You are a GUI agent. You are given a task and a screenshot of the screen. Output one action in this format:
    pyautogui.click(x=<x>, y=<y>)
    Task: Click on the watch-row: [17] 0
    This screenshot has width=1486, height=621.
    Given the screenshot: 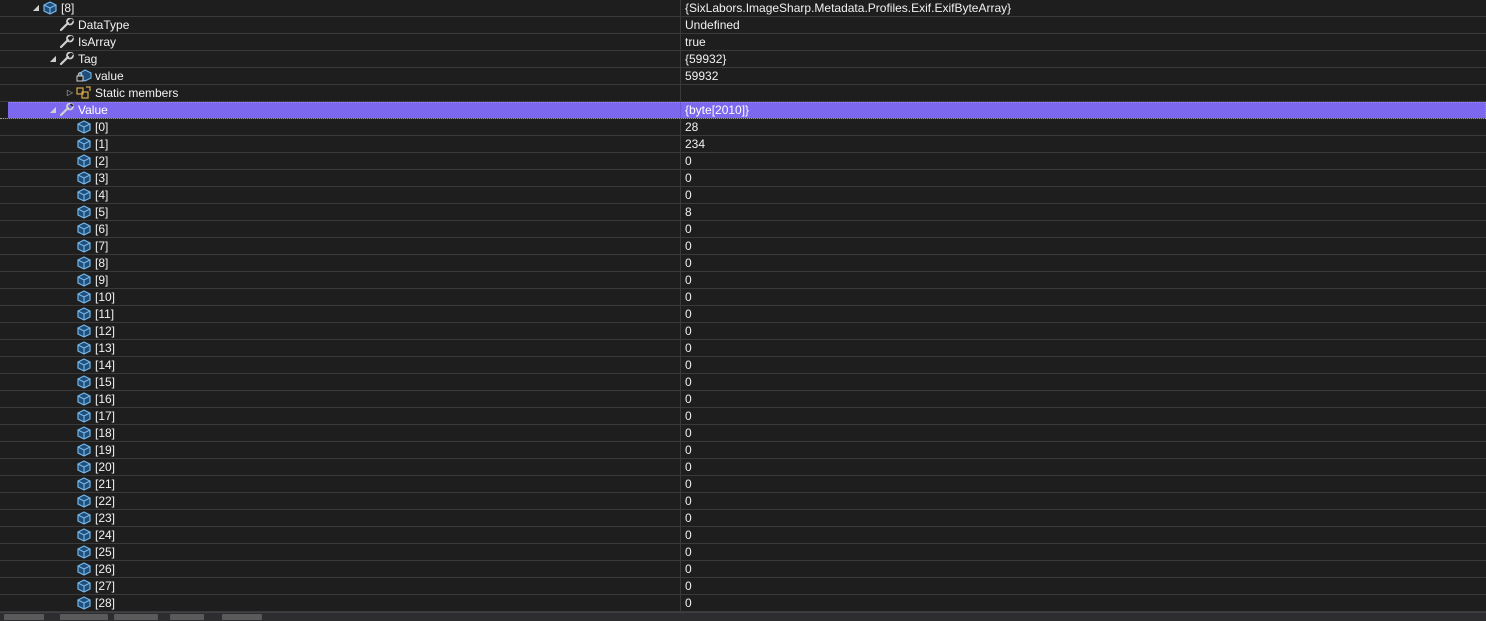 What is the action you would take?
    pyautogui.click(x=743, y=416)
    